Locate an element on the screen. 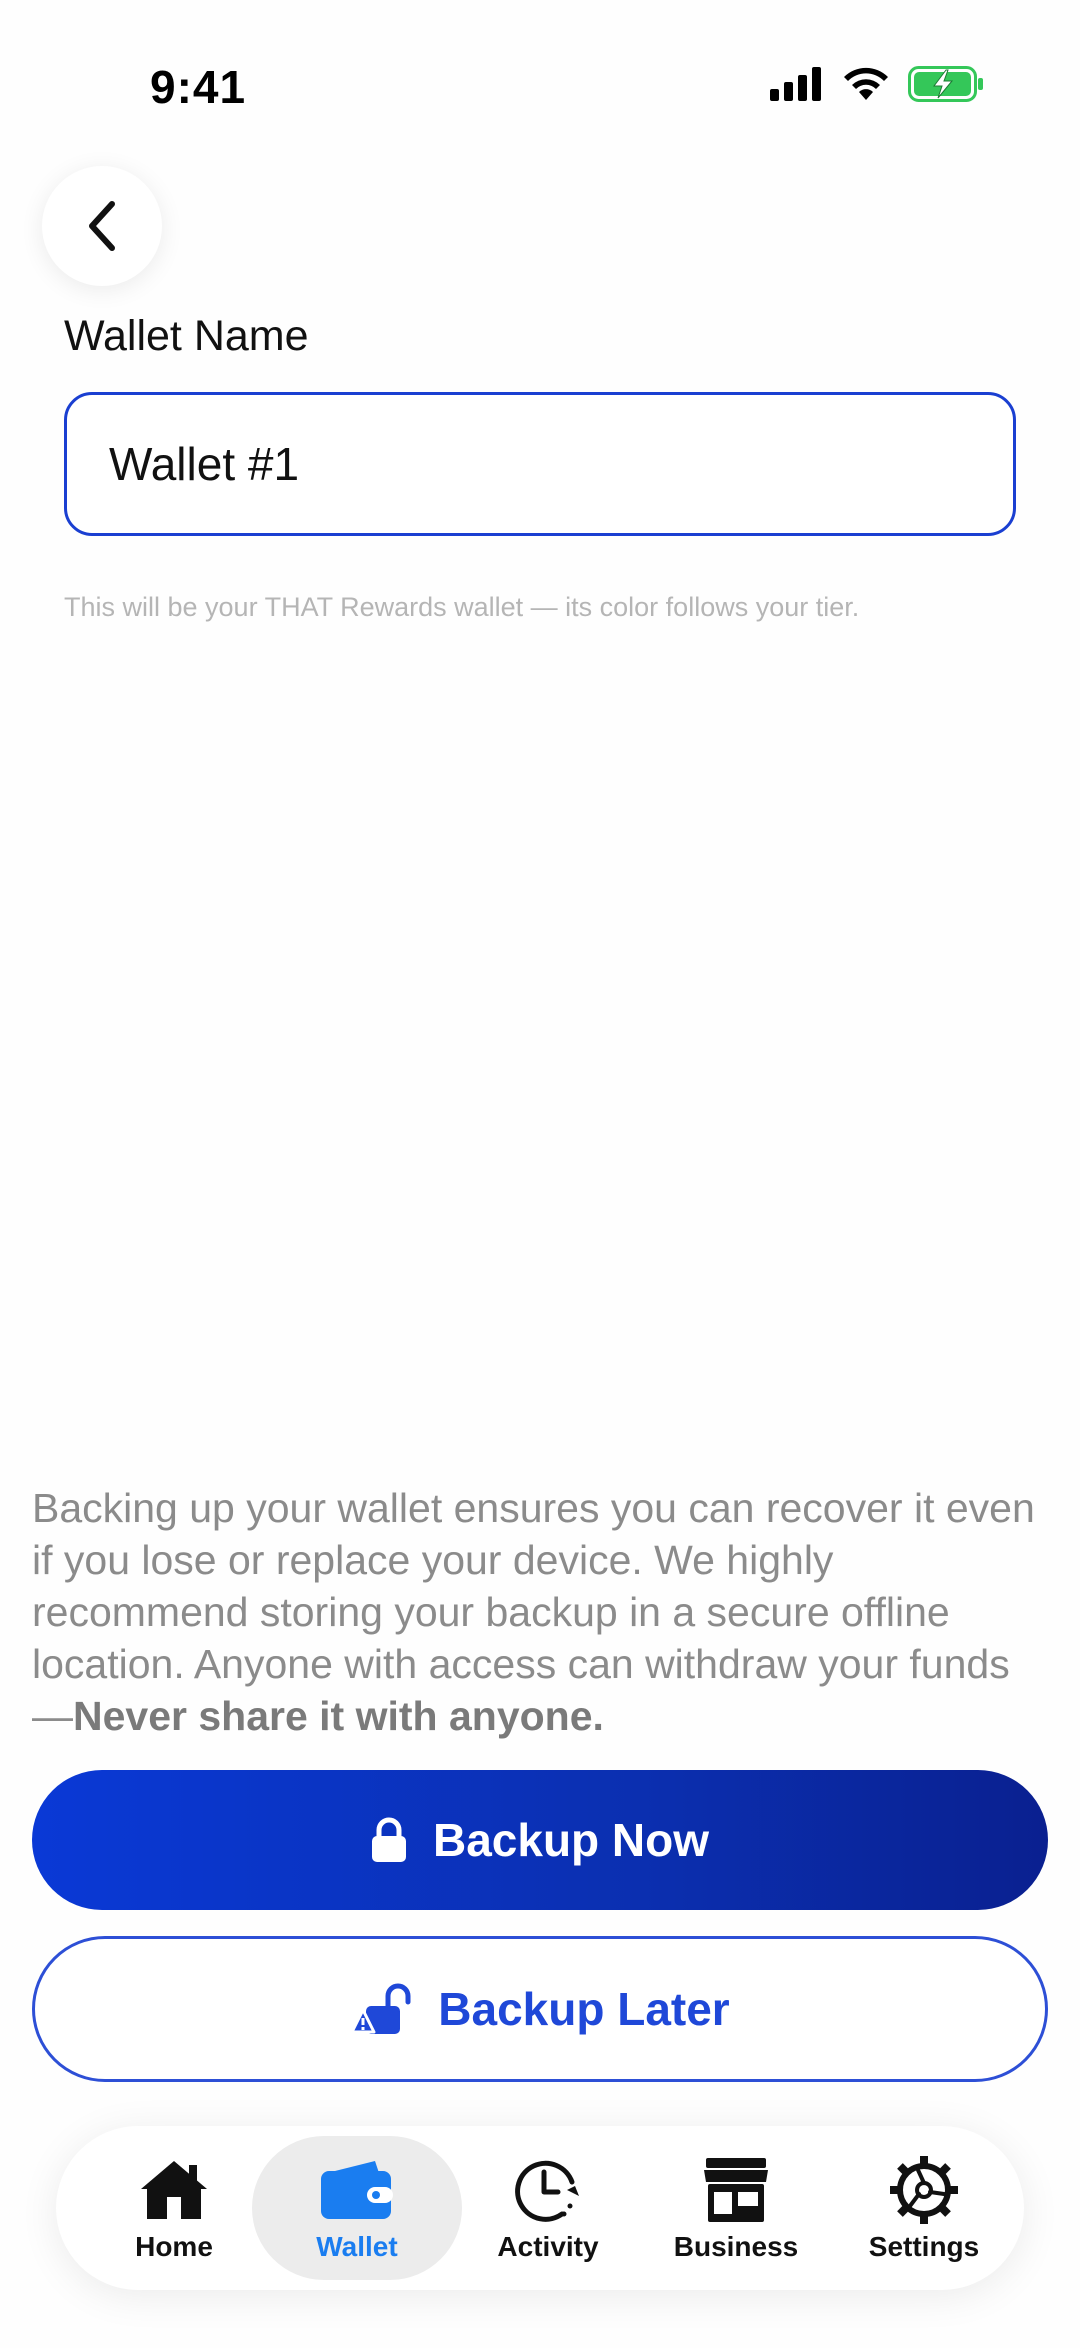 This screenshot has width=1080, height=2348. battery-icon is located at coordinates (945, 84).